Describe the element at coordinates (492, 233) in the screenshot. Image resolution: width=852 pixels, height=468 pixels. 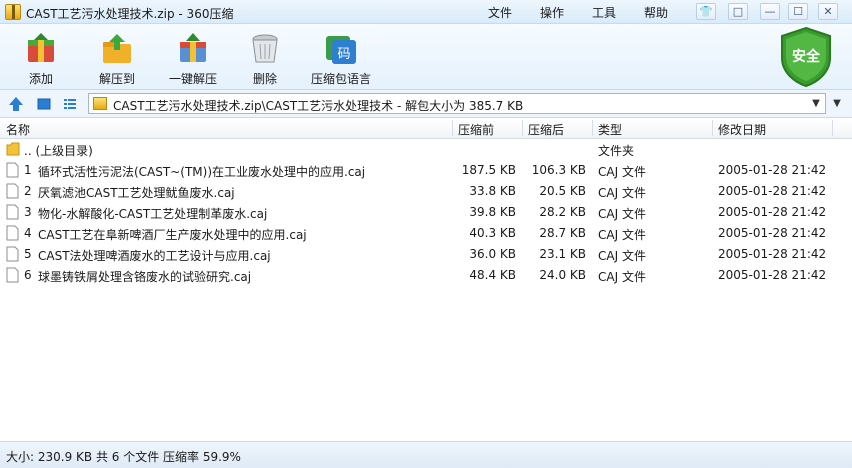
I see `size-before: 40.3 KB` at that location.